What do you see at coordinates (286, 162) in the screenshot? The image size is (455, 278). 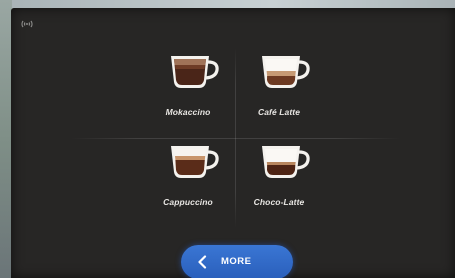 I see `choco-latte-cup-icon` at bounding box center [286, 162].